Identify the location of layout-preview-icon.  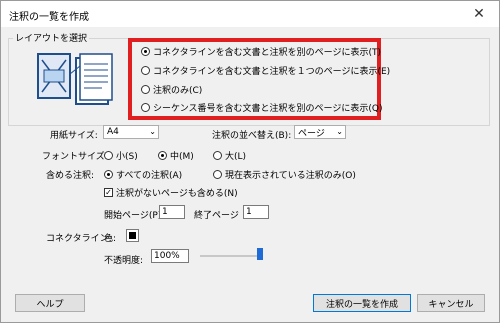
(75, 79).